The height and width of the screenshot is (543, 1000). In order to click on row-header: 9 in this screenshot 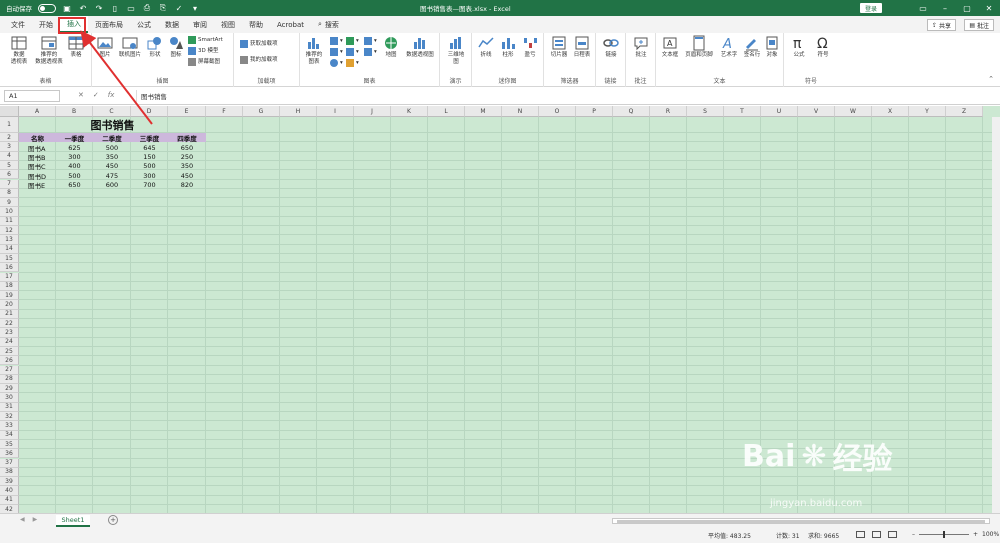, I will do `click(9, 203)`.